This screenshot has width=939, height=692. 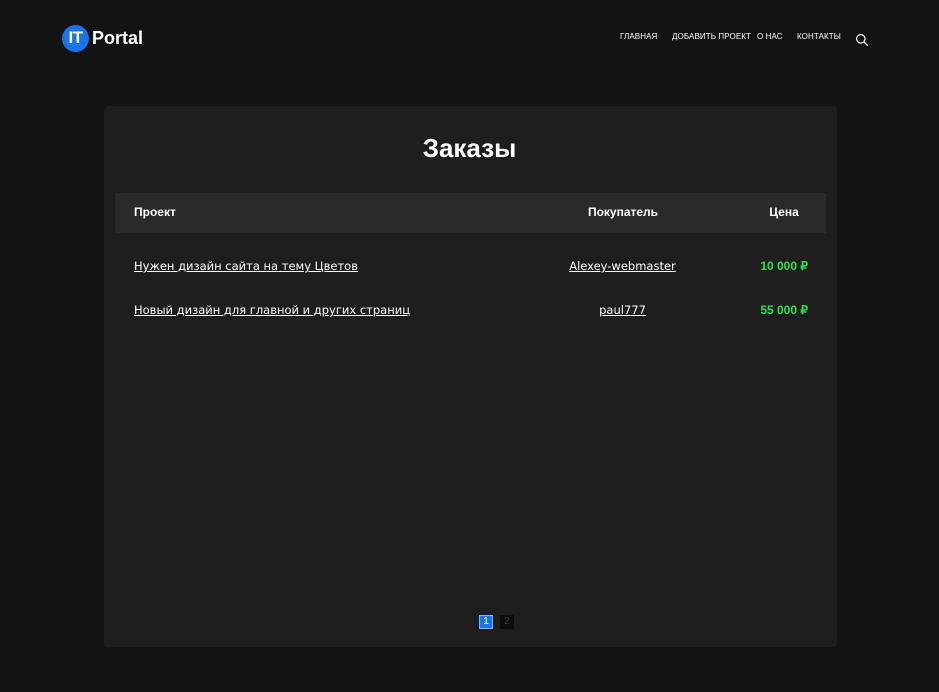 I want to click on nav-home: ГЛАВНАЯ, so click(x=638, y=38).